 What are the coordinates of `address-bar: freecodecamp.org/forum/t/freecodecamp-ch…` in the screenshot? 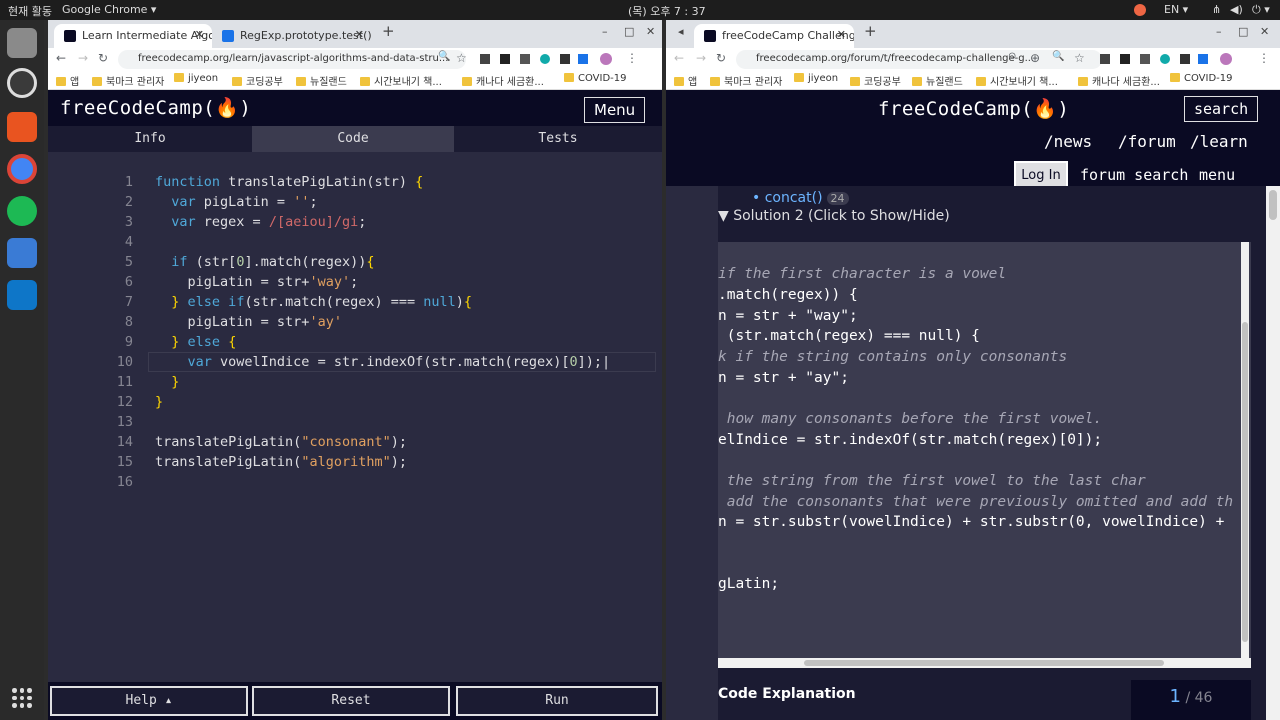 It's located at (919, 59).